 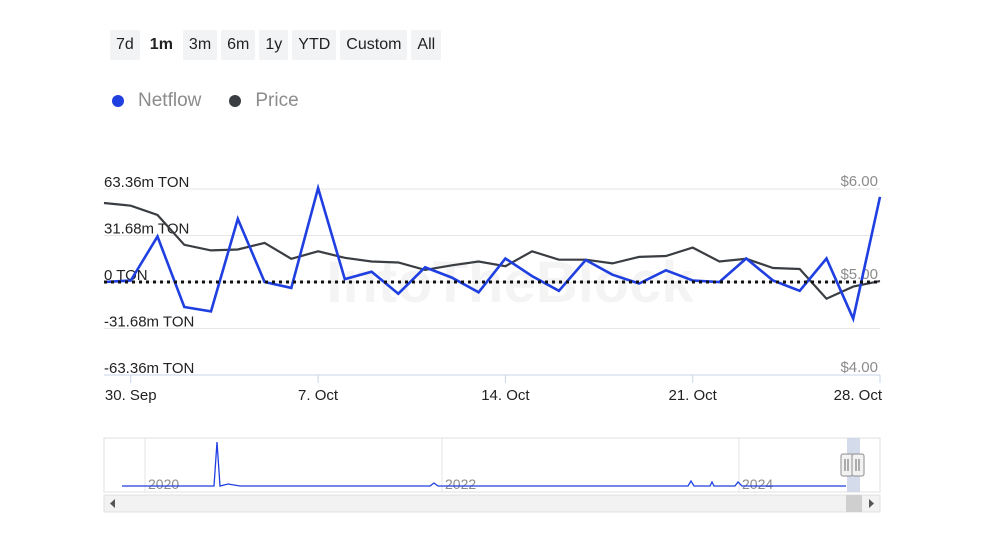 I want to click on right-tick-label: $5.00, so click(x=859, y=274).